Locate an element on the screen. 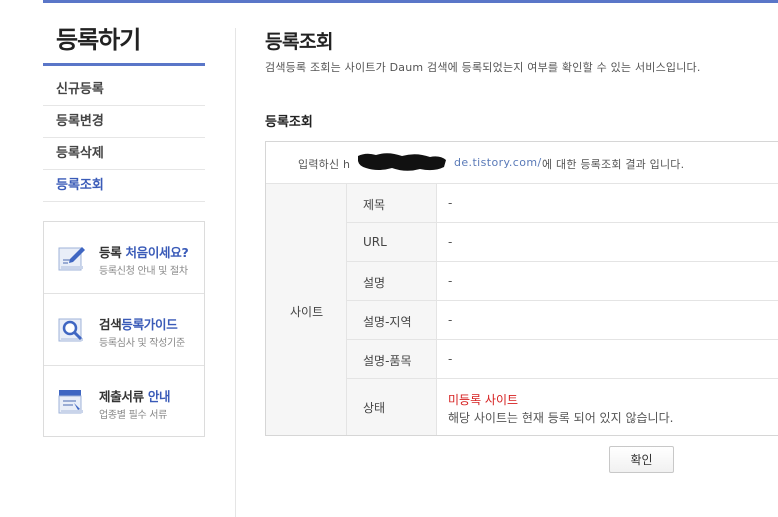 Image resolution: width=778 pixels, height=517 pixels. status-detail: 해당 사이트는 현재 등록 되어 있지 않습니다. is located at coordinates (561, 418).